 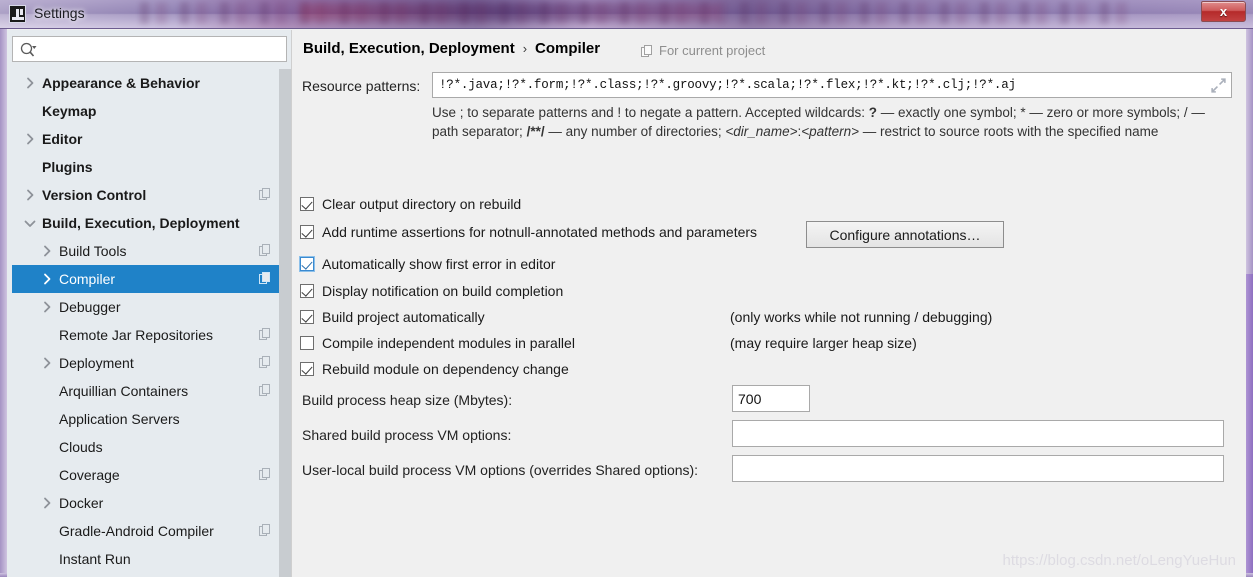 I want to click on sidebar-item-plugins: Plugins, so click(x=149, y=167).